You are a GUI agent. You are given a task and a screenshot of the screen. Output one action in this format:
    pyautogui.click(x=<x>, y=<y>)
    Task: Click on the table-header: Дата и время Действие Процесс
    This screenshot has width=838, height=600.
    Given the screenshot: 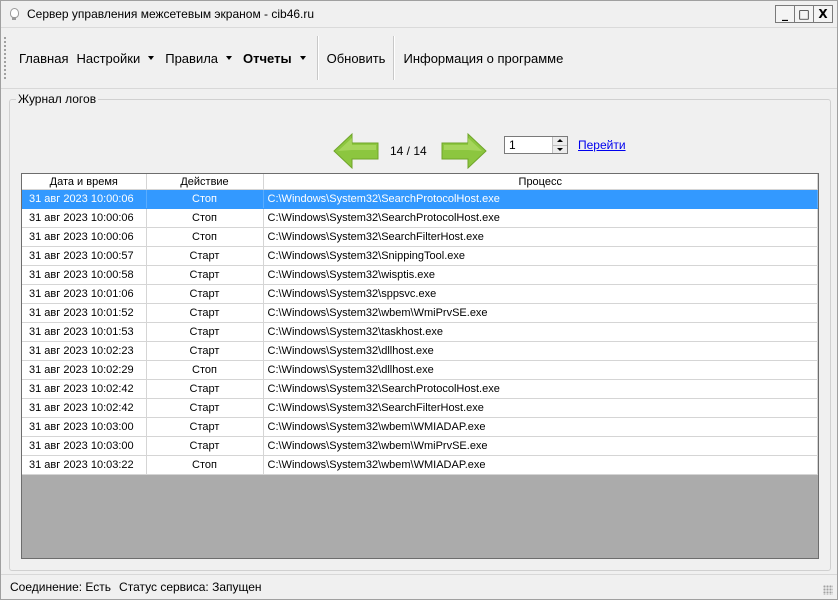 What is the action you would take?
    pyautogui.click(x=420, y=182)
    